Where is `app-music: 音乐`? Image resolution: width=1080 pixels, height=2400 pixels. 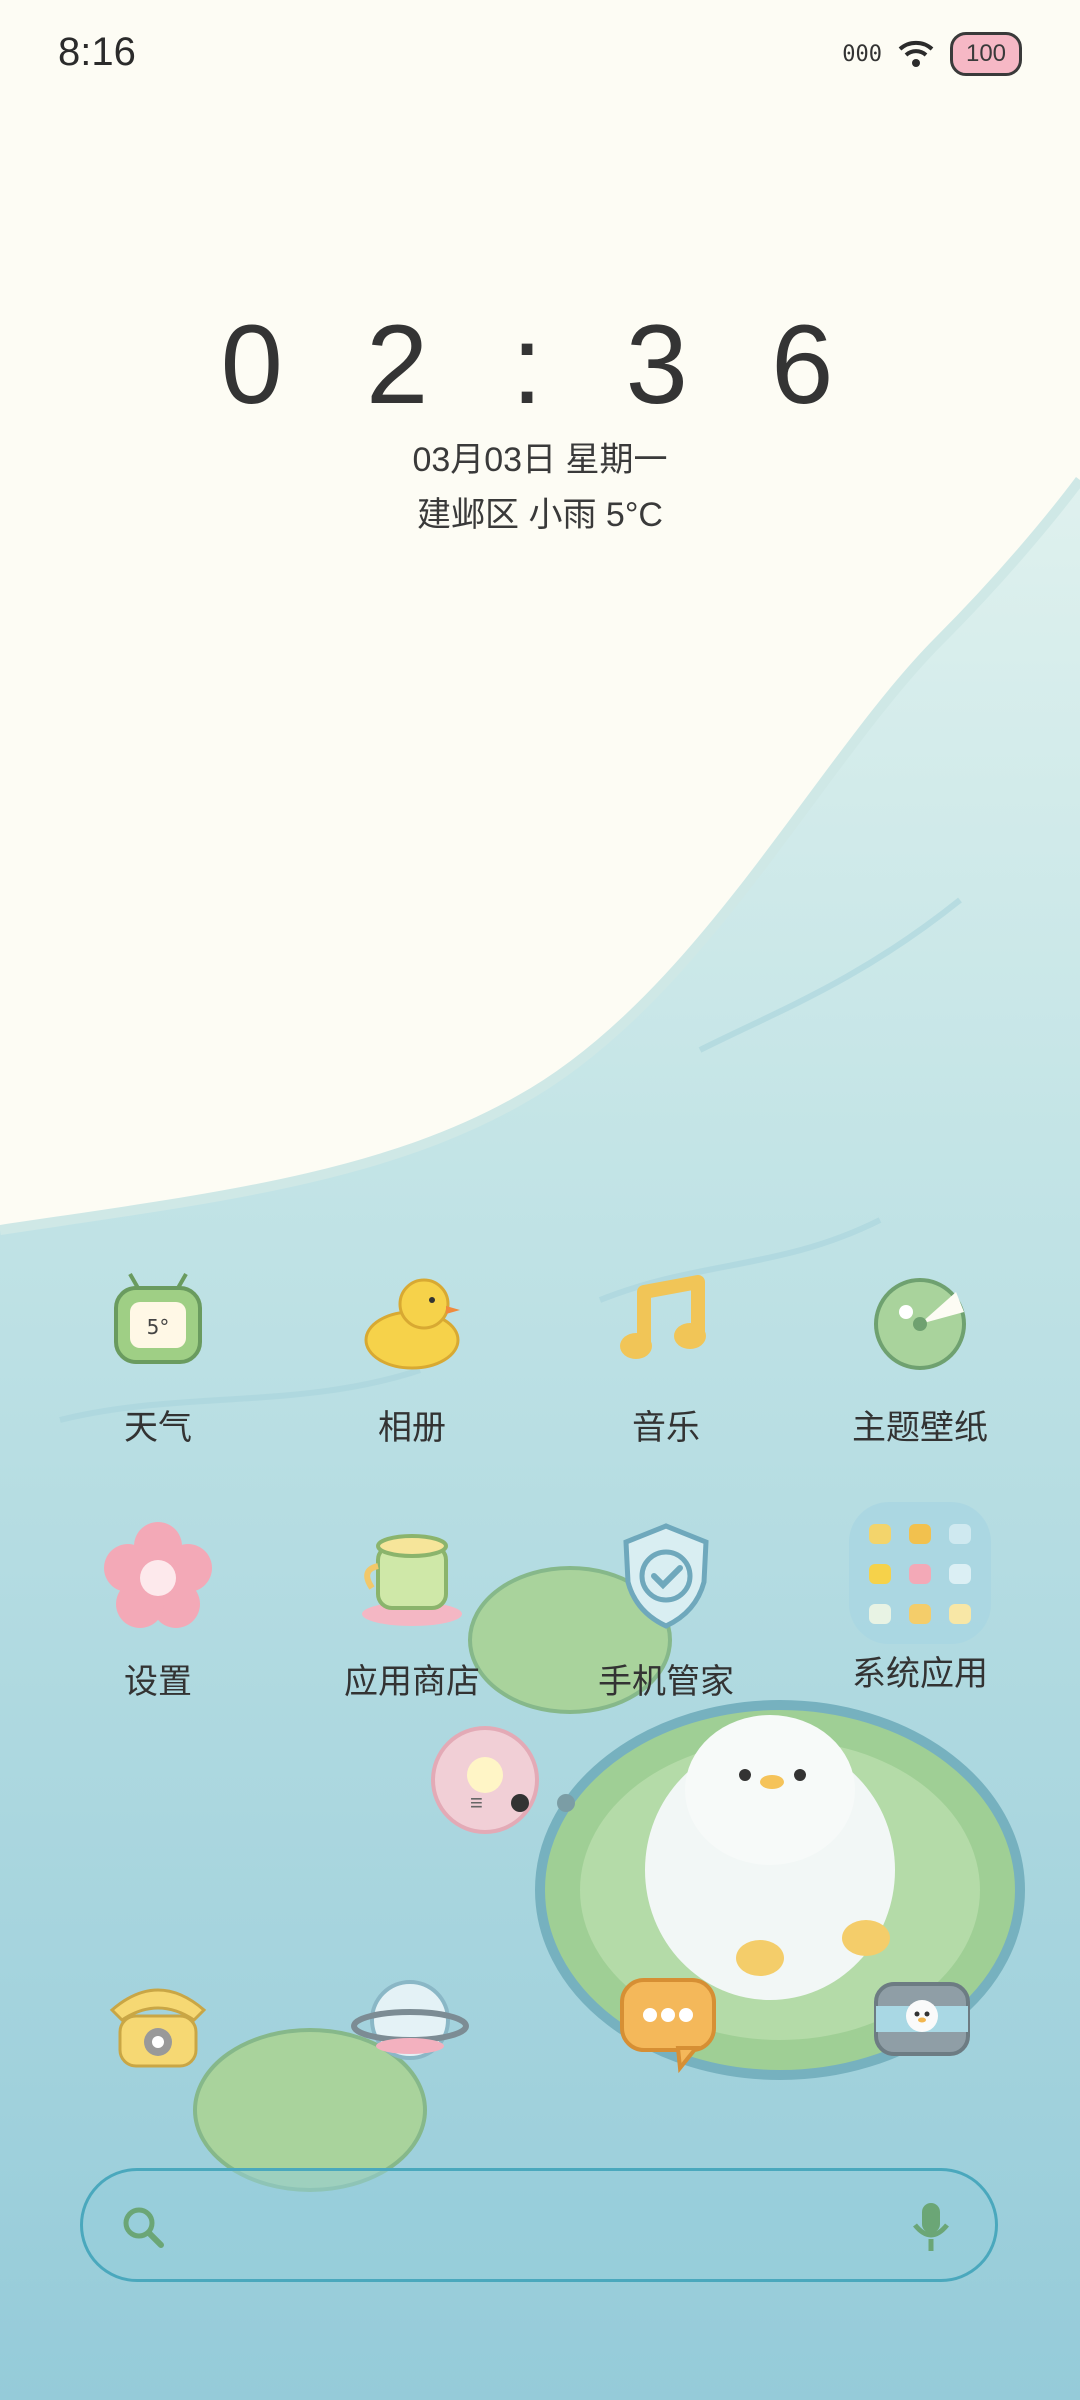 app-music: 音乐 is located at coordinates (666, 1355).